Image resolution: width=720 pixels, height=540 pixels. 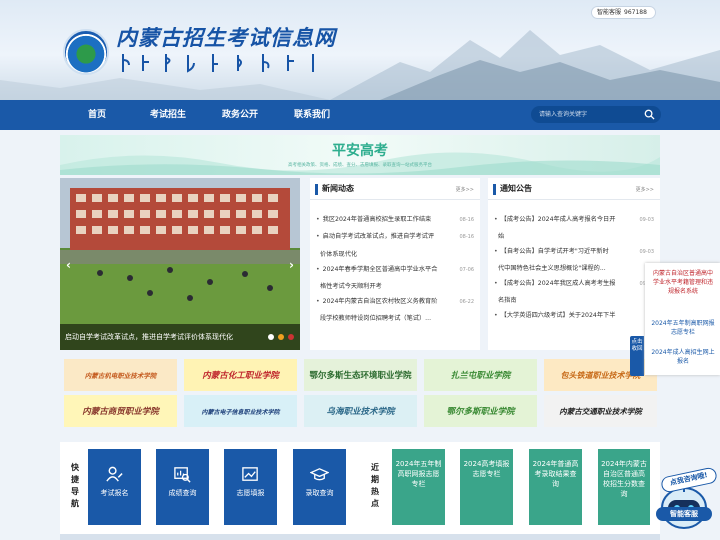 I want to click on nav-item-government-affairs: 政务公开, so click(x=240, y=115).